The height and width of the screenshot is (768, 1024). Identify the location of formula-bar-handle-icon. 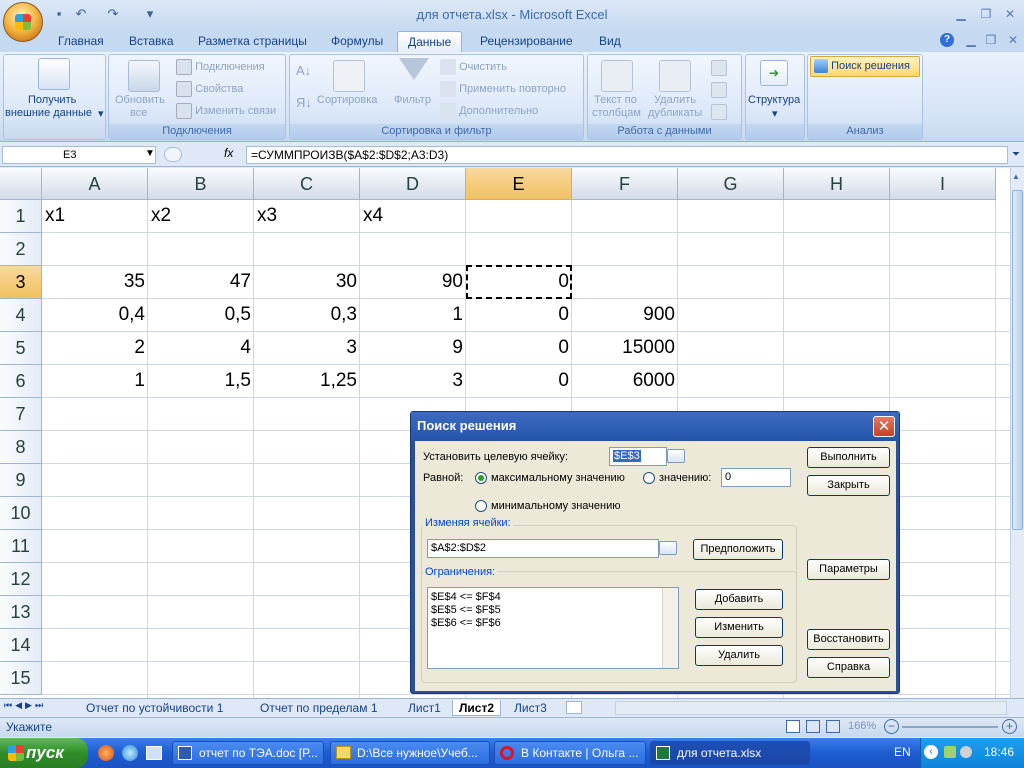
(173, 154).